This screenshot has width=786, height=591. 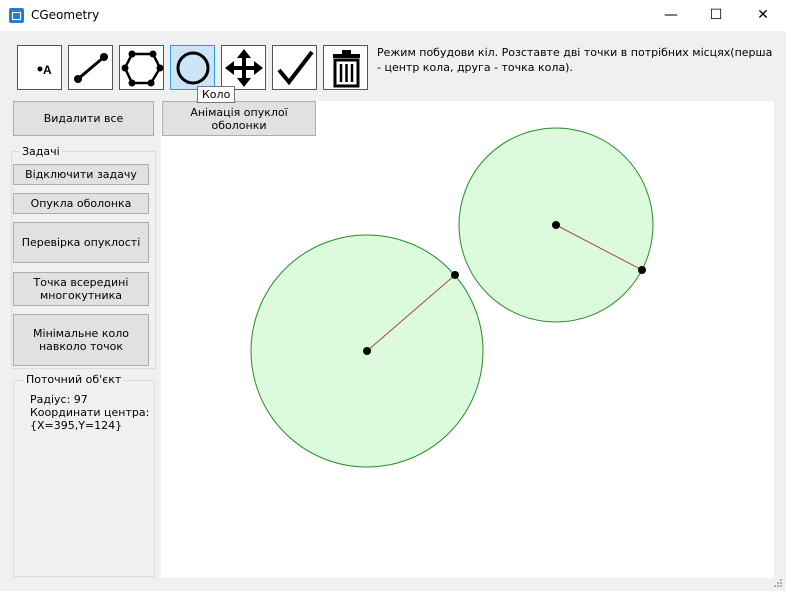 I want to click on check-icon, so click(x=295, y=68).